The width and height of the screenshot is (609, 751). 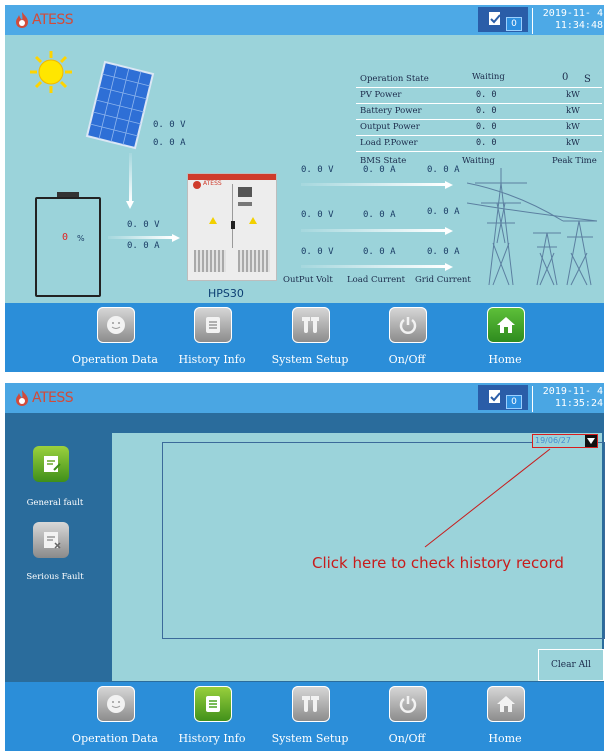 I want to click on grid-current-label: Grid Current, so click(x=443, y=280).